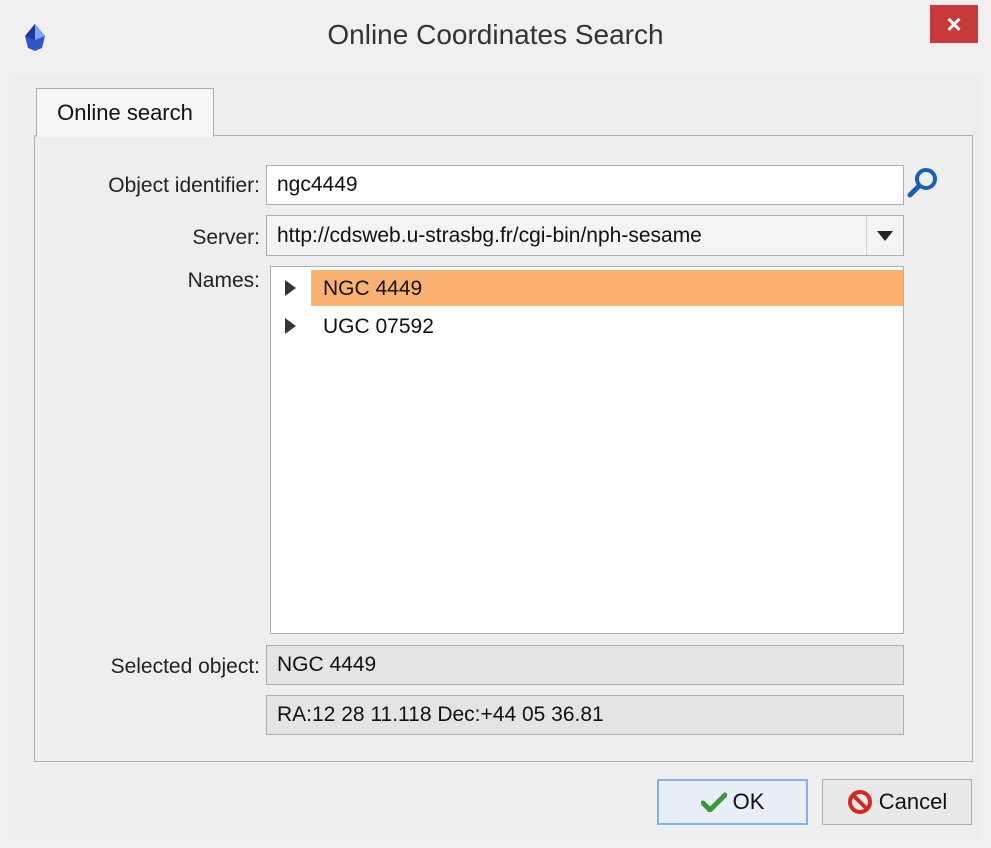 The height and width of the screenshot is (848, 991). Describe the element at coordinates (495, 34) in the screenshot. I see `window-title: Online Coordinates Search` at that location.